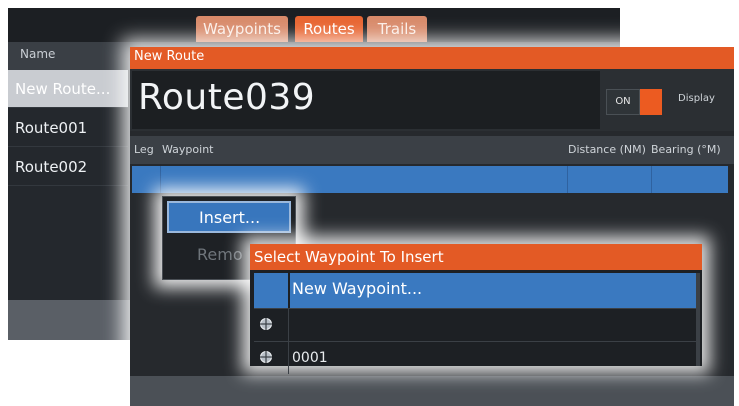 The image size is (739, 406). Describe the element at coordinates (686, 149) in the screenshot. I see `bearing-column-header: Bearing (°M)` at that location.